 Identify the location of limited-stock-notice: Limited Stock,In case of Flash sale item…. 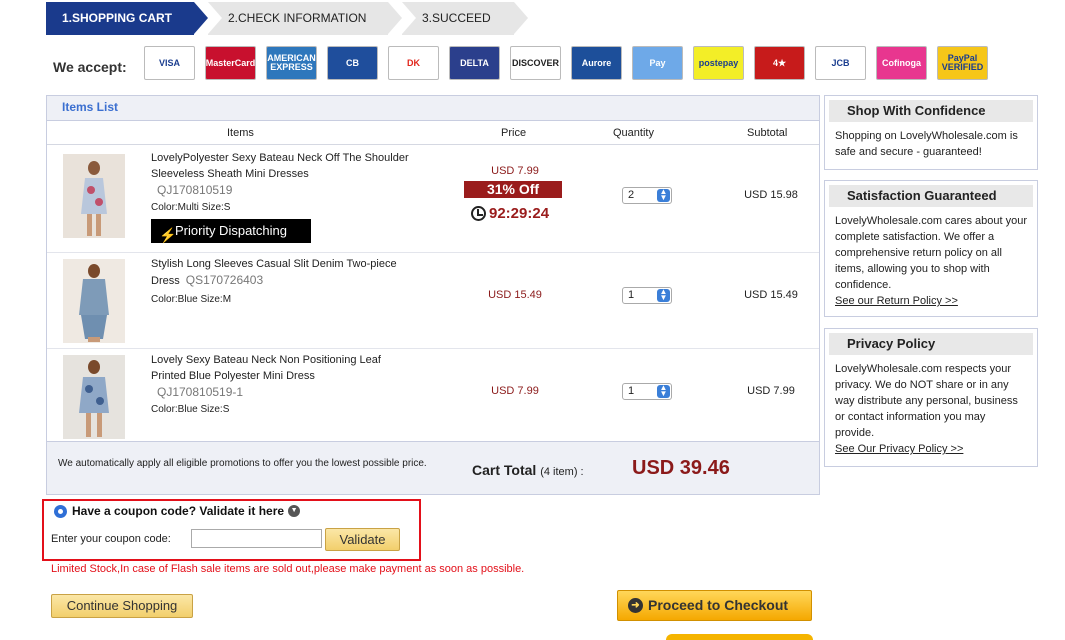
(288, 569).